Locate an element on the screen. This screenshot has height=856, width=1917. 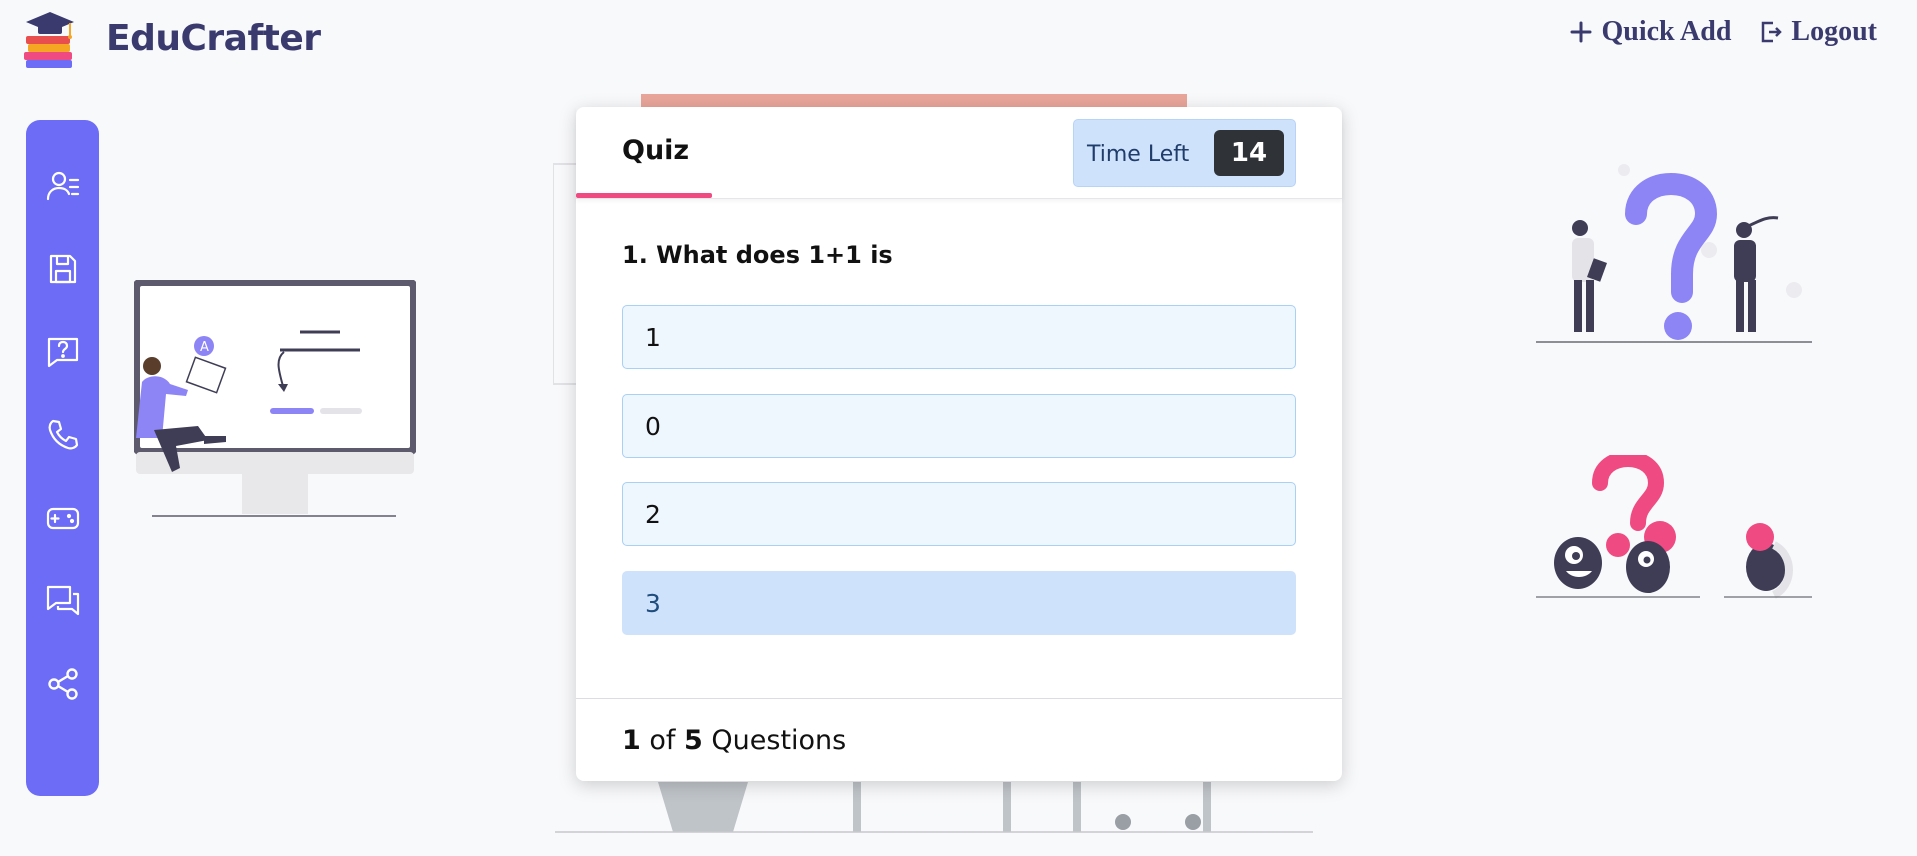
chat-bubbles-icon is located at coordinates (62, 600).